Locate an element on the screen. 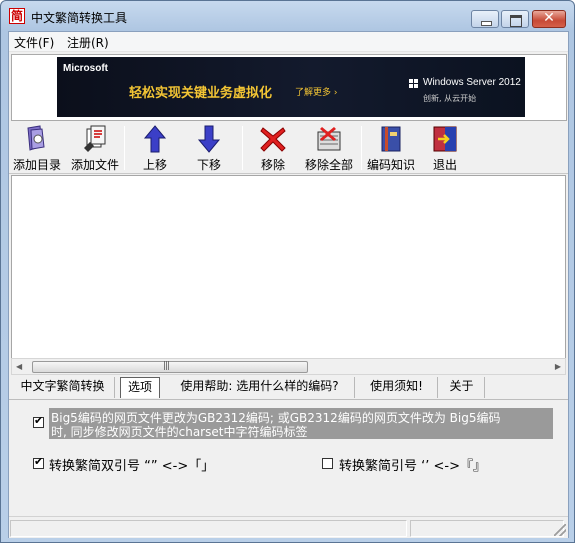 Image resolution: width=575 pixels, height=543 pixels. ad-slogan: 轻松实现关键业务虚拟化 is located at coordinates (201, 93).